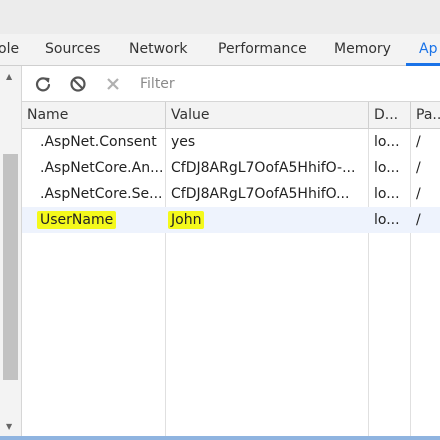 This screenshot has height=440, width=440. Describe the element at coordinates (98, 142) in the screenshot. I see `cookie-name-cell: .AspNet.Consent` at that location.